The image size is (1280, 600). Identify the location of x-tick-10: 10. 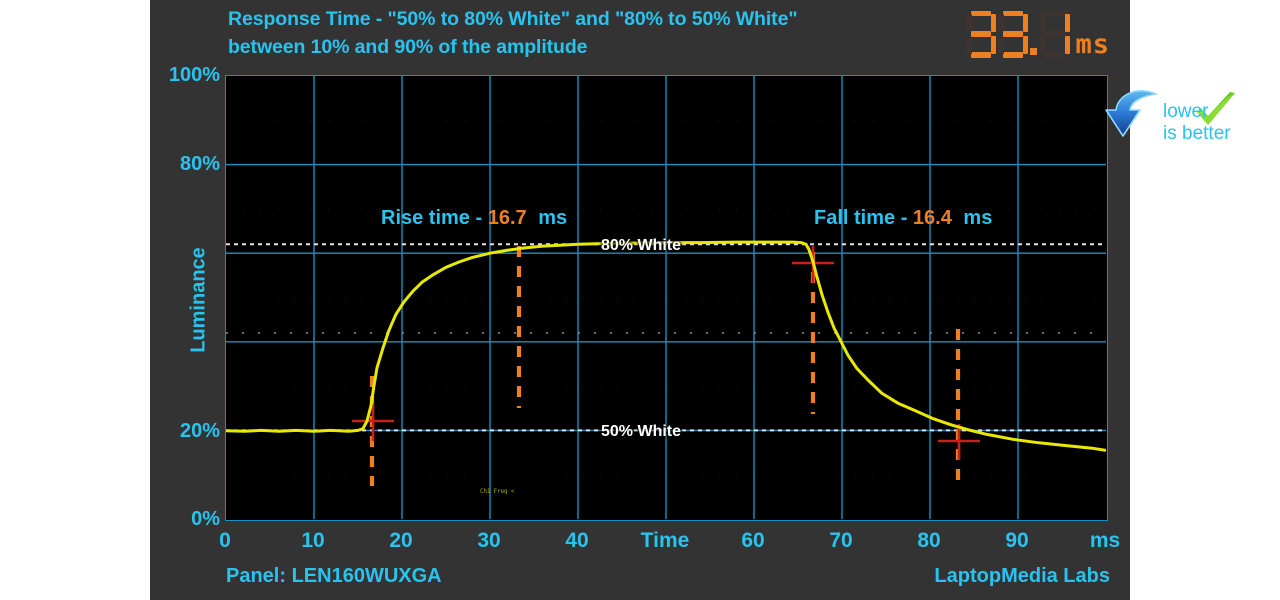
(313, 540).